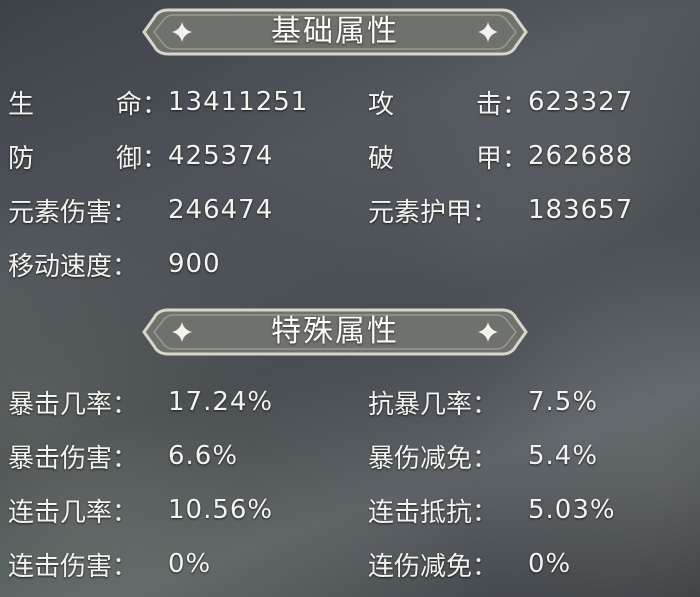 The image size is (700, 597). Describe the element at coordinates (194, 264) in the screenshot. I see `stat-move-speed-value: 900` at that location.